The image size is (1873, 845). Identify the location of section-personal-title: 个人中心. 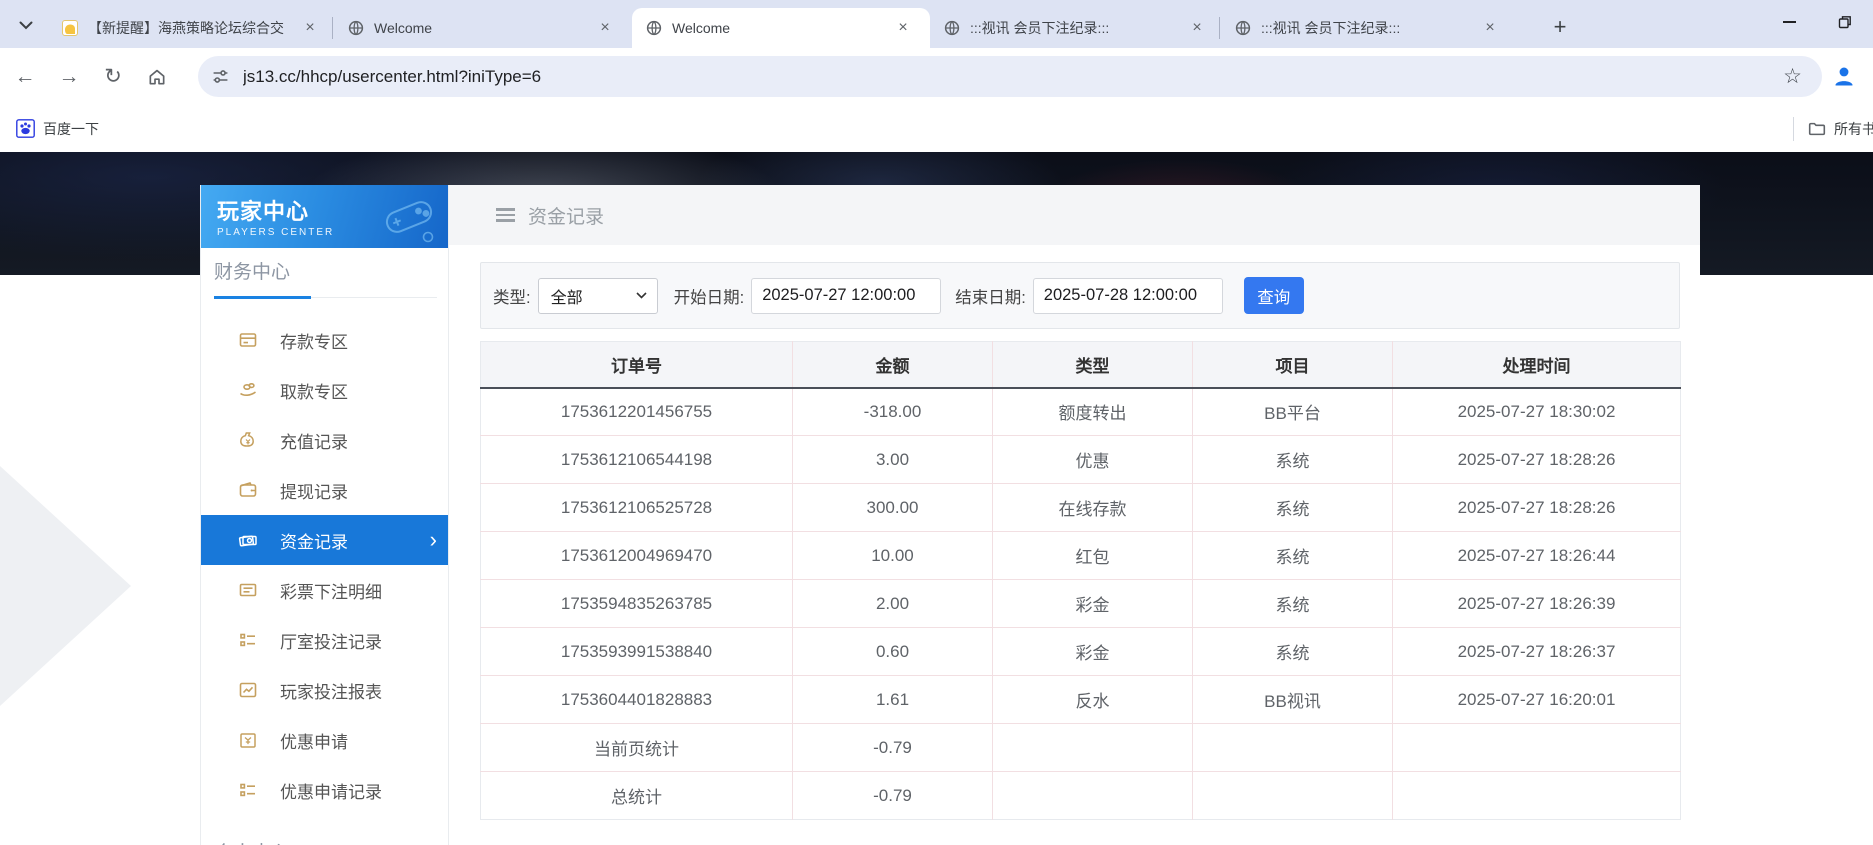
(325, 837).